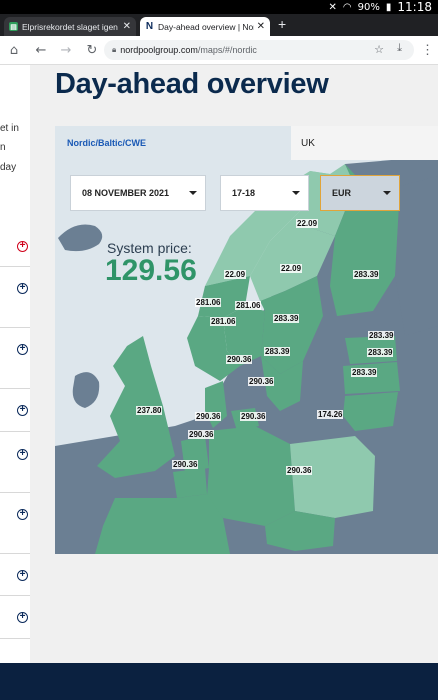 The height and width of the screenshot is (700, 438). I want to click on left-sidebar-fragment: et in n day + + + + + + + +, so click(15, 364).